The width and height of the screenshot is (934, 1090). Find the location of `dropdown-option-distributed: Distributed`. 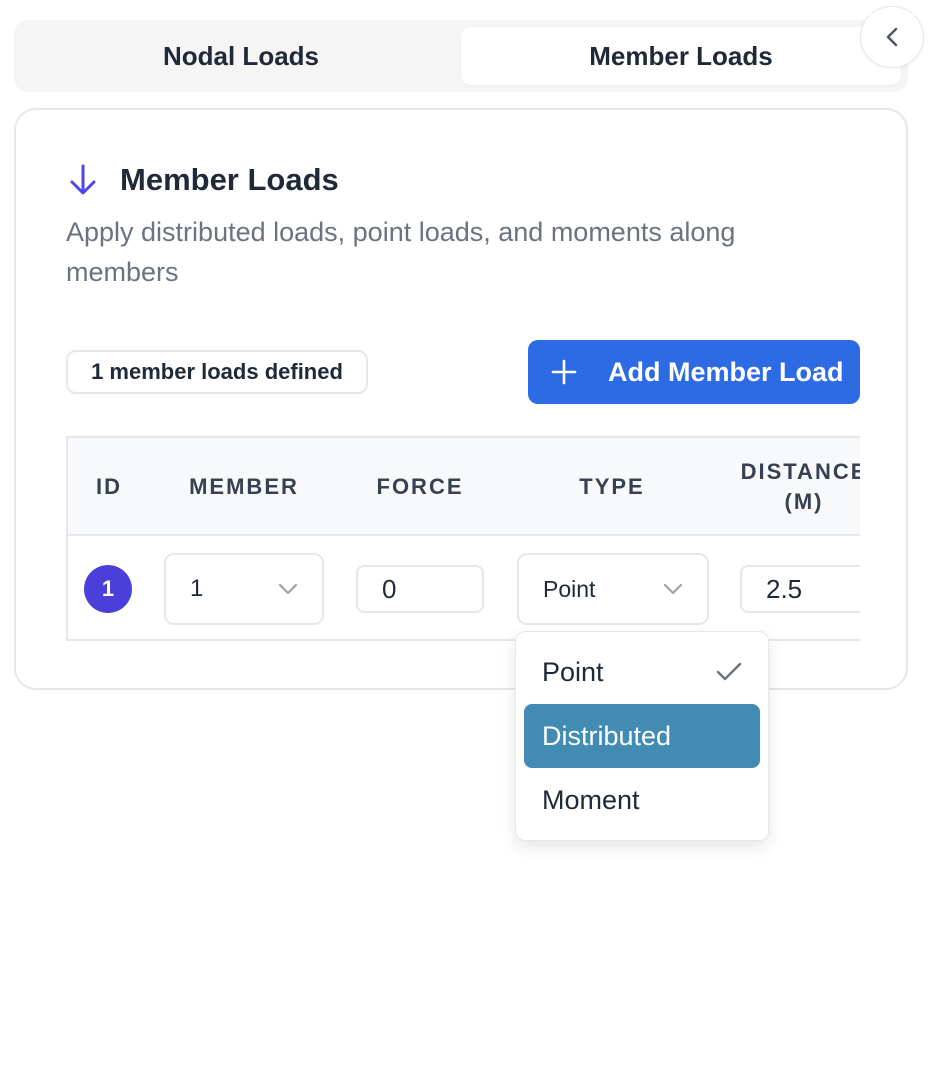

dropdown-option-distributed: Distributed is located at coordinates (642, 736).